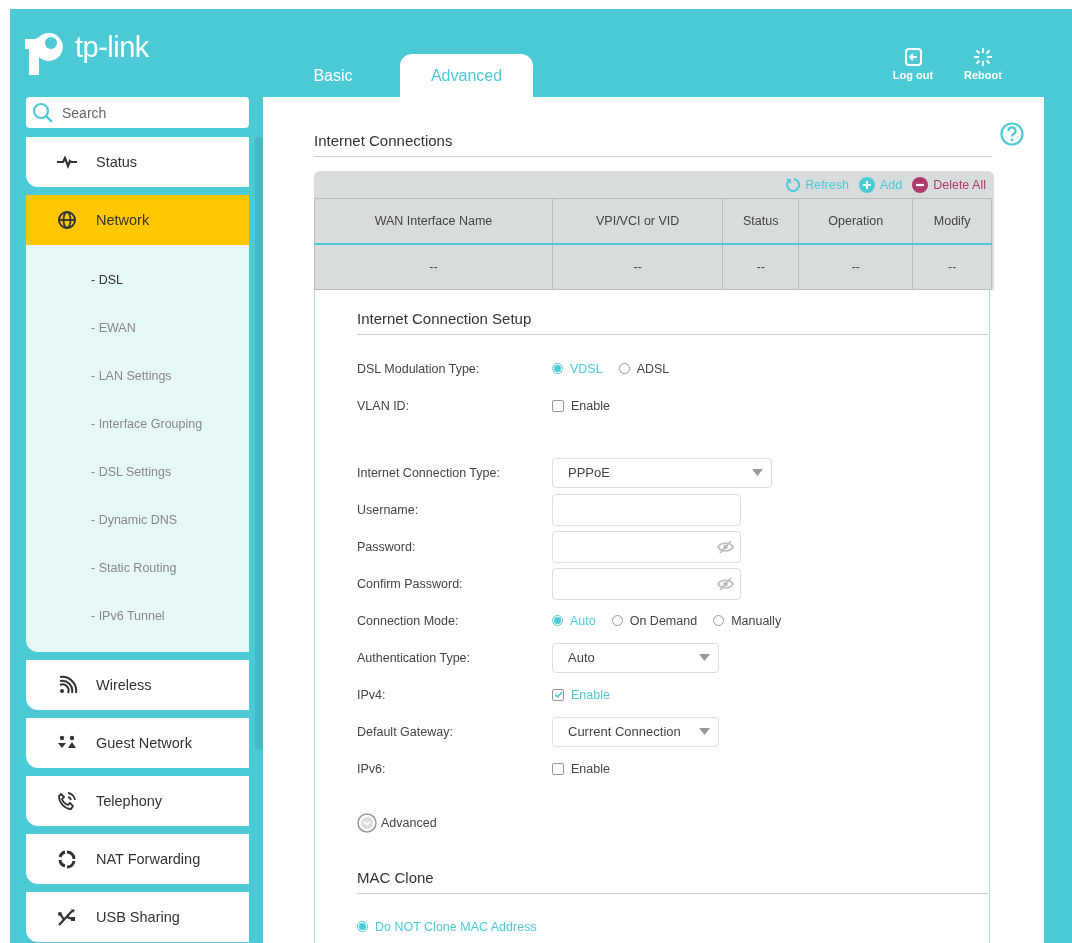 The image size is (1072, 943). Describe the element at coordinates (372, 694) in the screenshot. I see `field-label: IPv4:` at that location.